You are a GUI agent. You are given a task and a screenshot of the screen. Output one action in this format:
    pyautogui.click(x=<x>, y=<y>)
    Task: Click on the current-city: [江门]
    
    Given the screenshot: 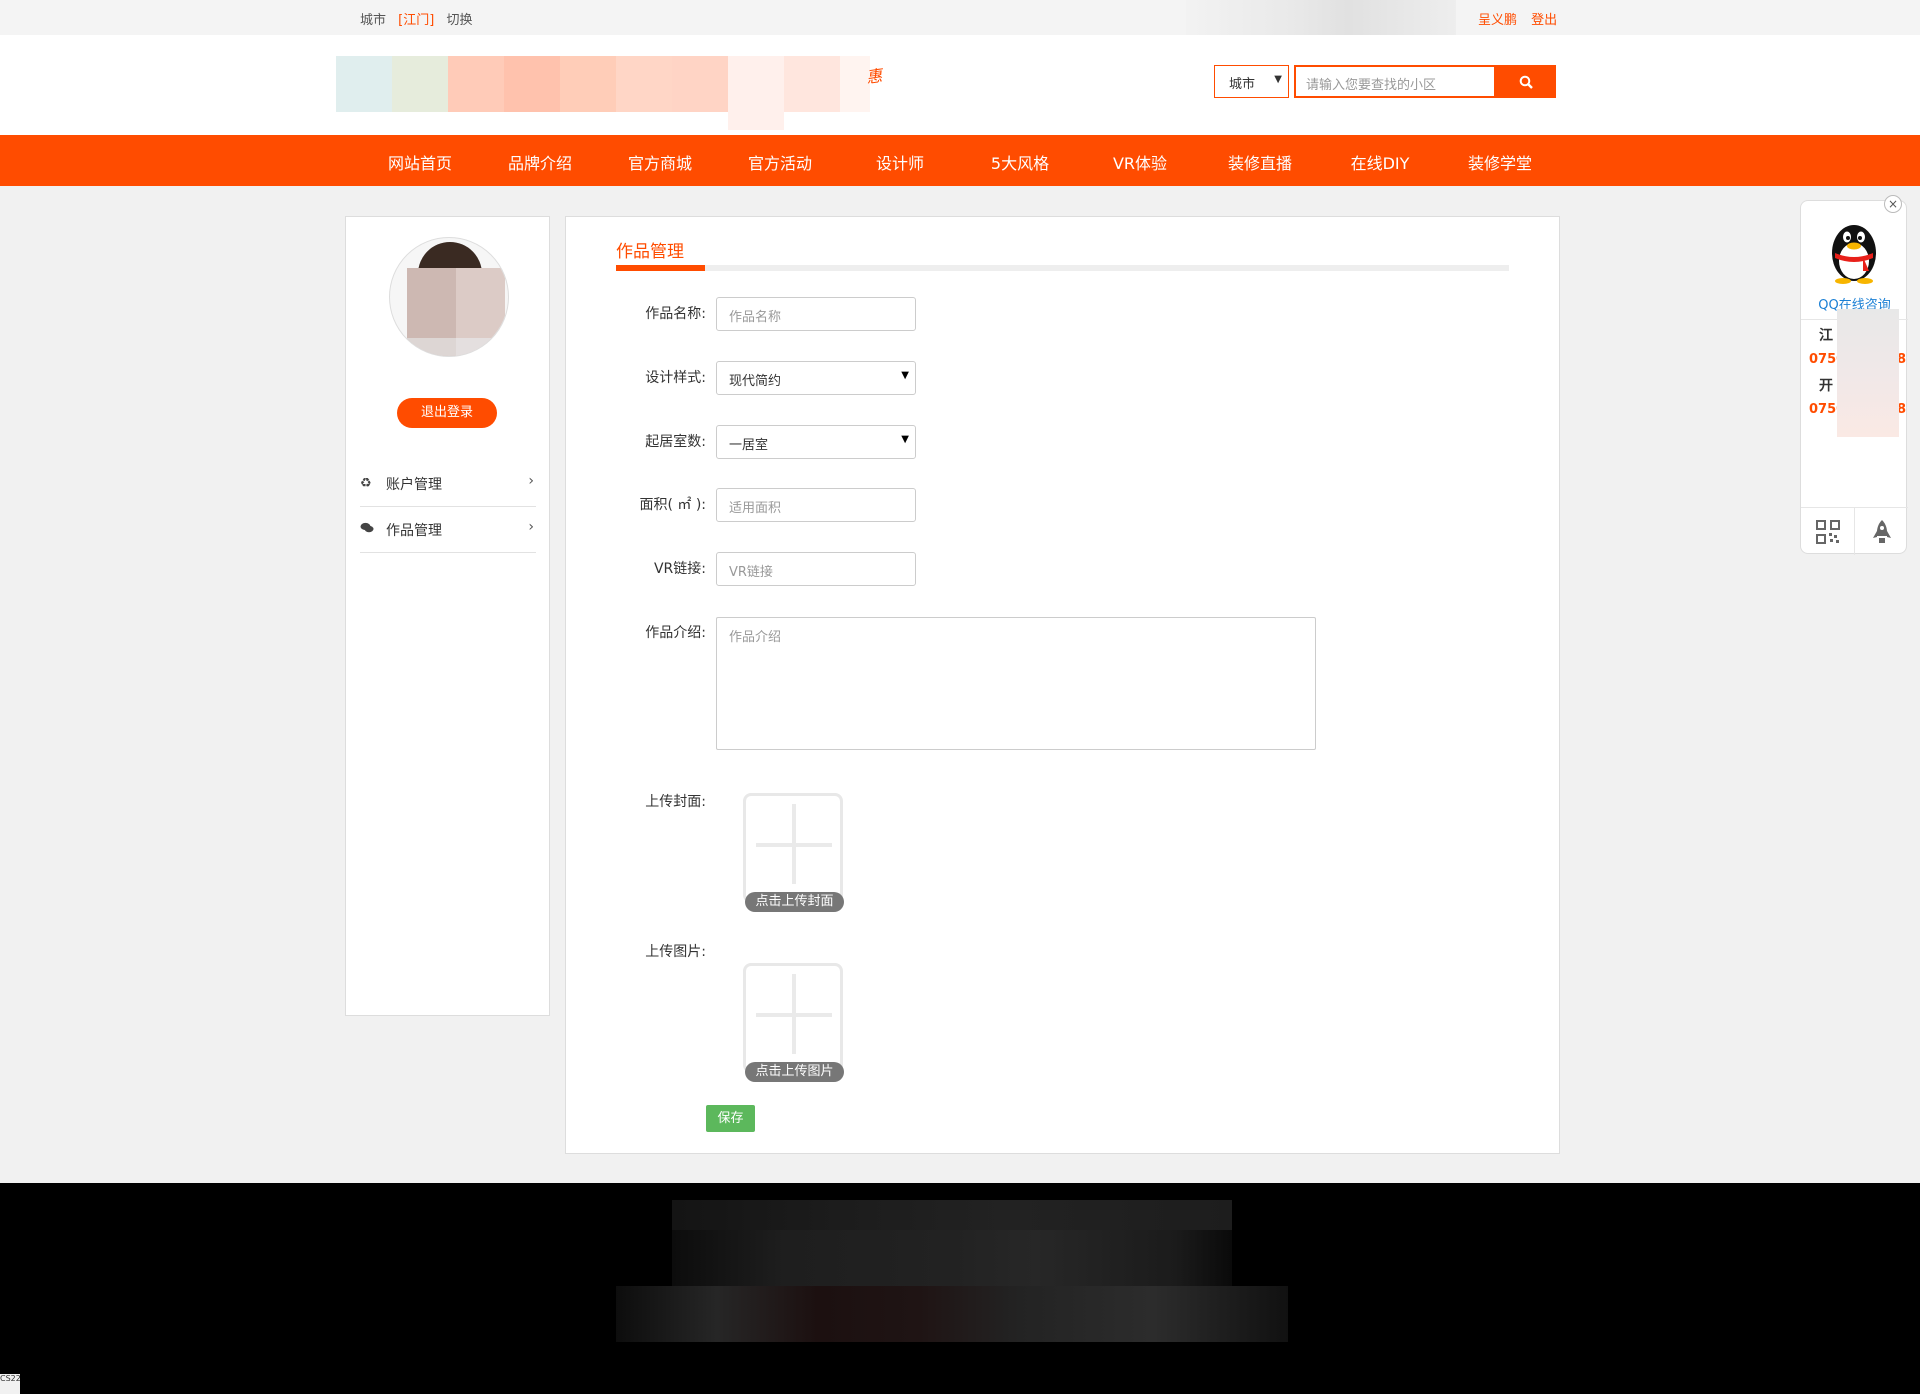 What is the action you would take?
    pyautogui.click(x=416, y=20)
    